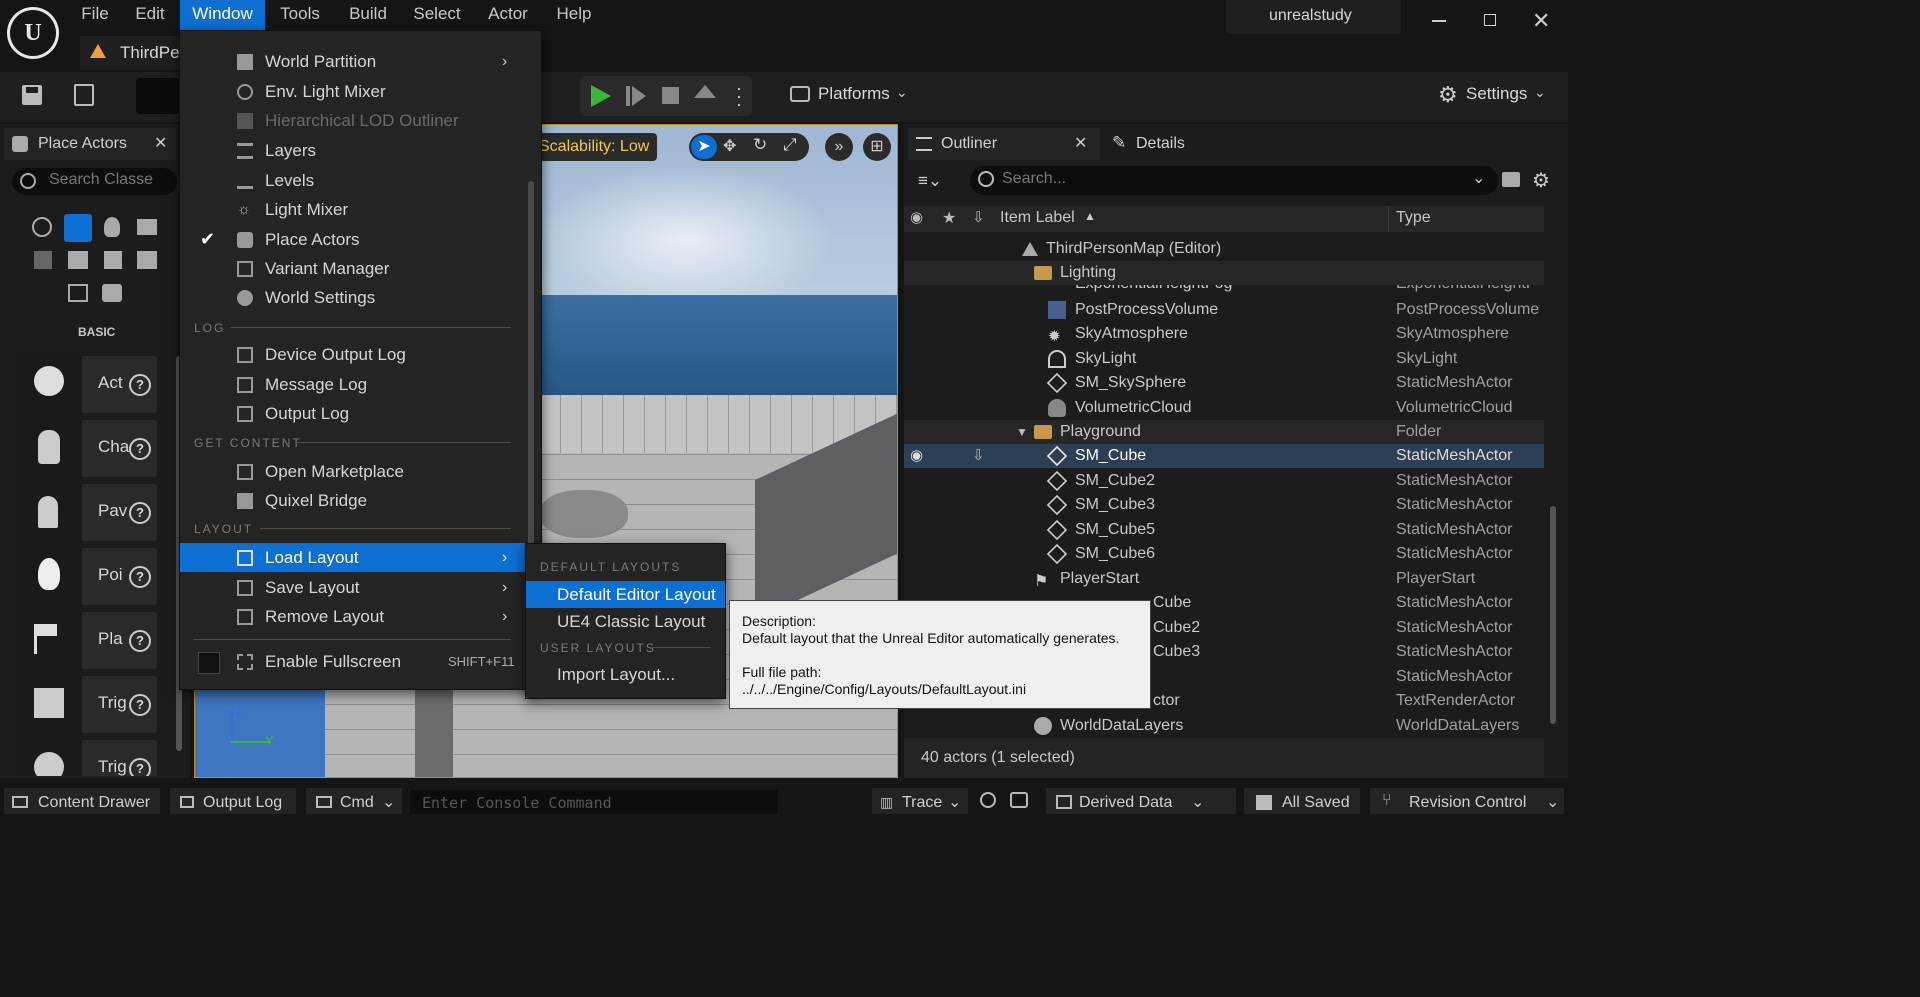 This screenshot has height=997, width=1920. I want to click on menu-item-quixel-bridge: Quixel Bridge, so click(360, 500).